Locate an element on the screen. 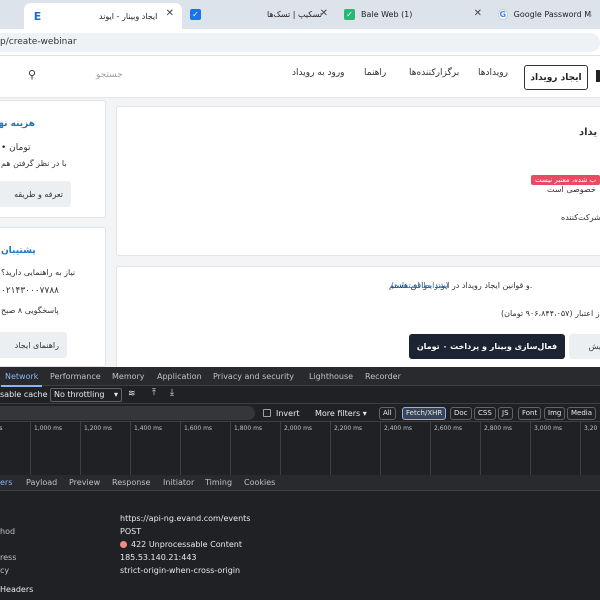 The width and height of the screenshot is (600, 600). timeline-tick-label: 2,200 ms is located at coordinates (348, 428).